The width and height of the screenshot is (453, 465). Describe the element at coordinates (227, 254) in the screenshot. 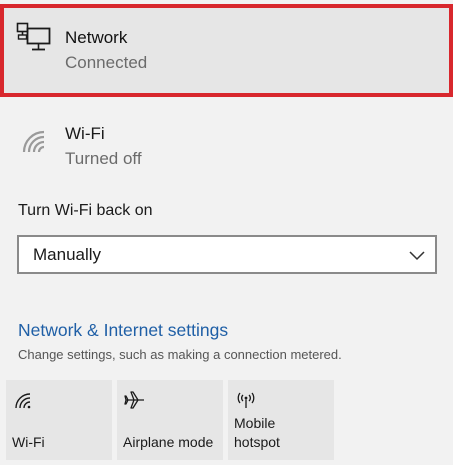

I see `turn-wifi-on-dropdown: Manually` at that location.